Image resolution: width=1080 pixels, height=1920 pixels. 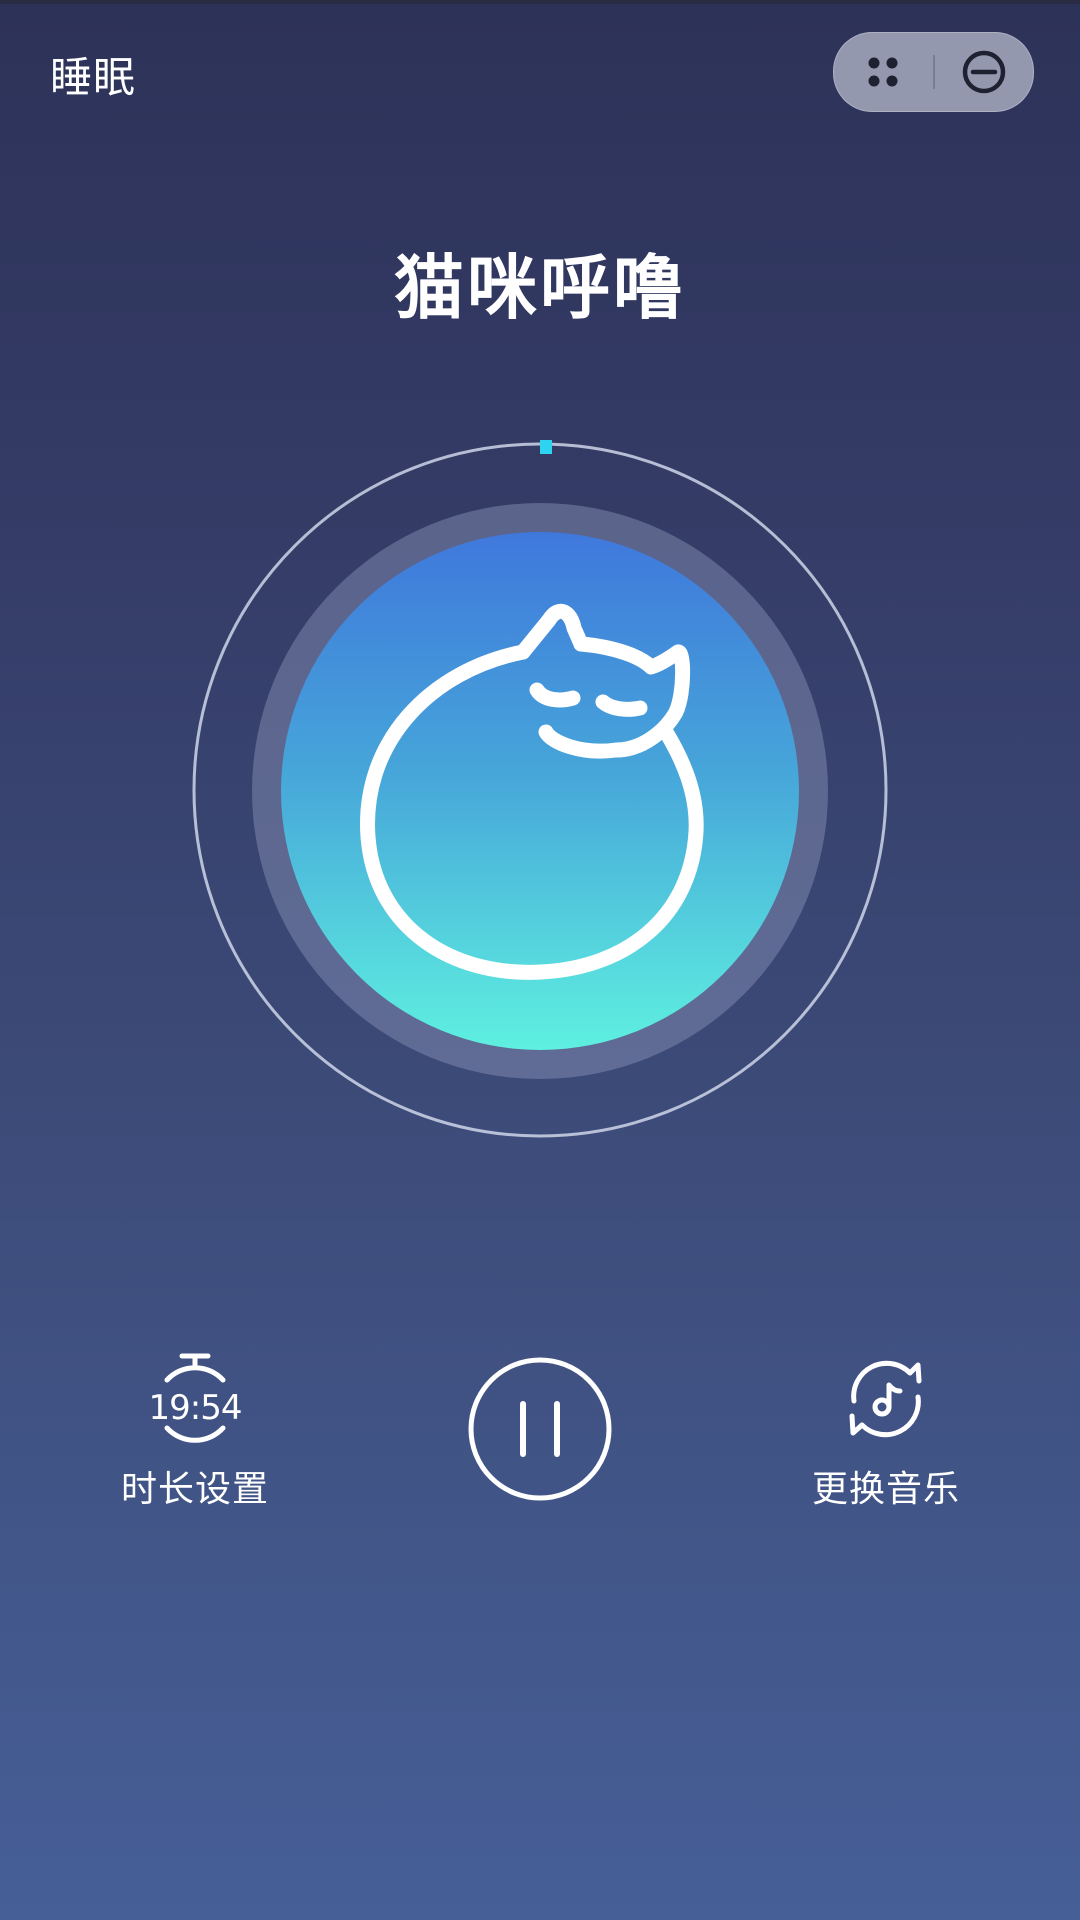 I want to click on more-button, so click(x=883, y=72).